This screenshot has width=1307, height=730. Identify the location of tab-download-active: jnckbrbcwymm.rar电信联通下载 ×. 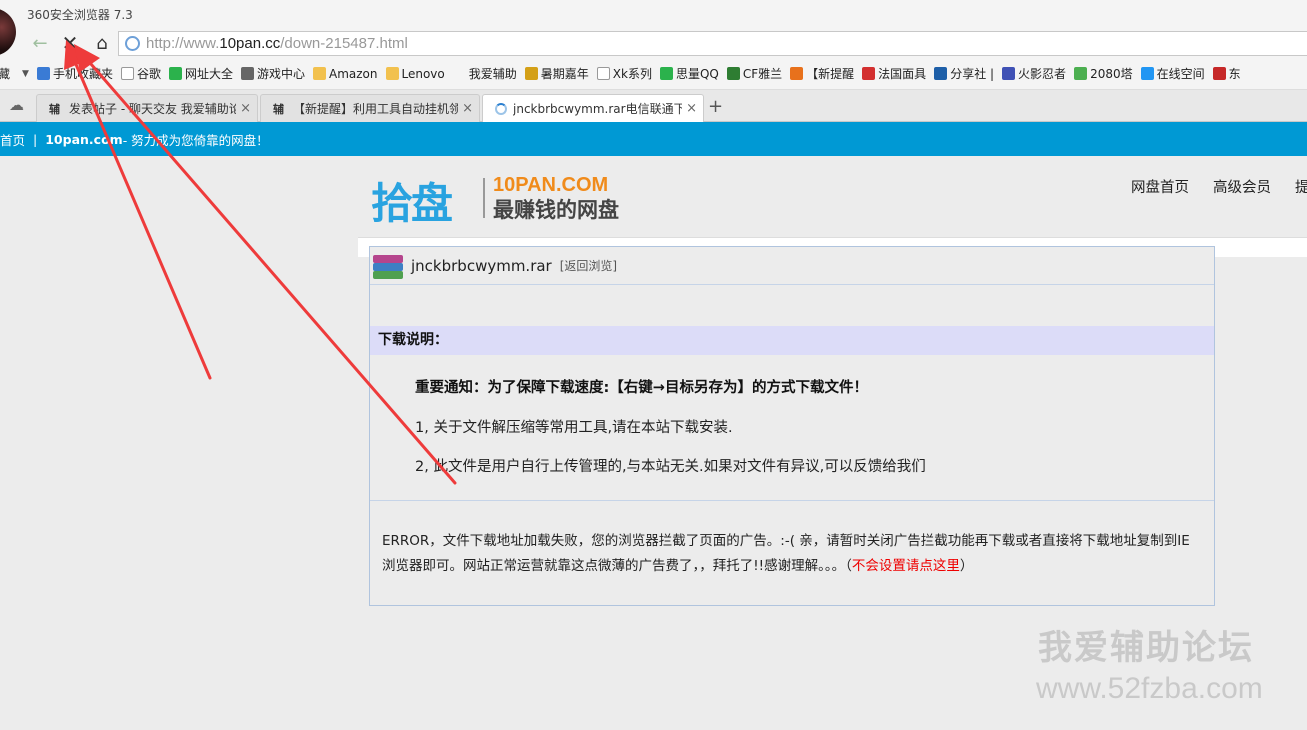
(593, 108).